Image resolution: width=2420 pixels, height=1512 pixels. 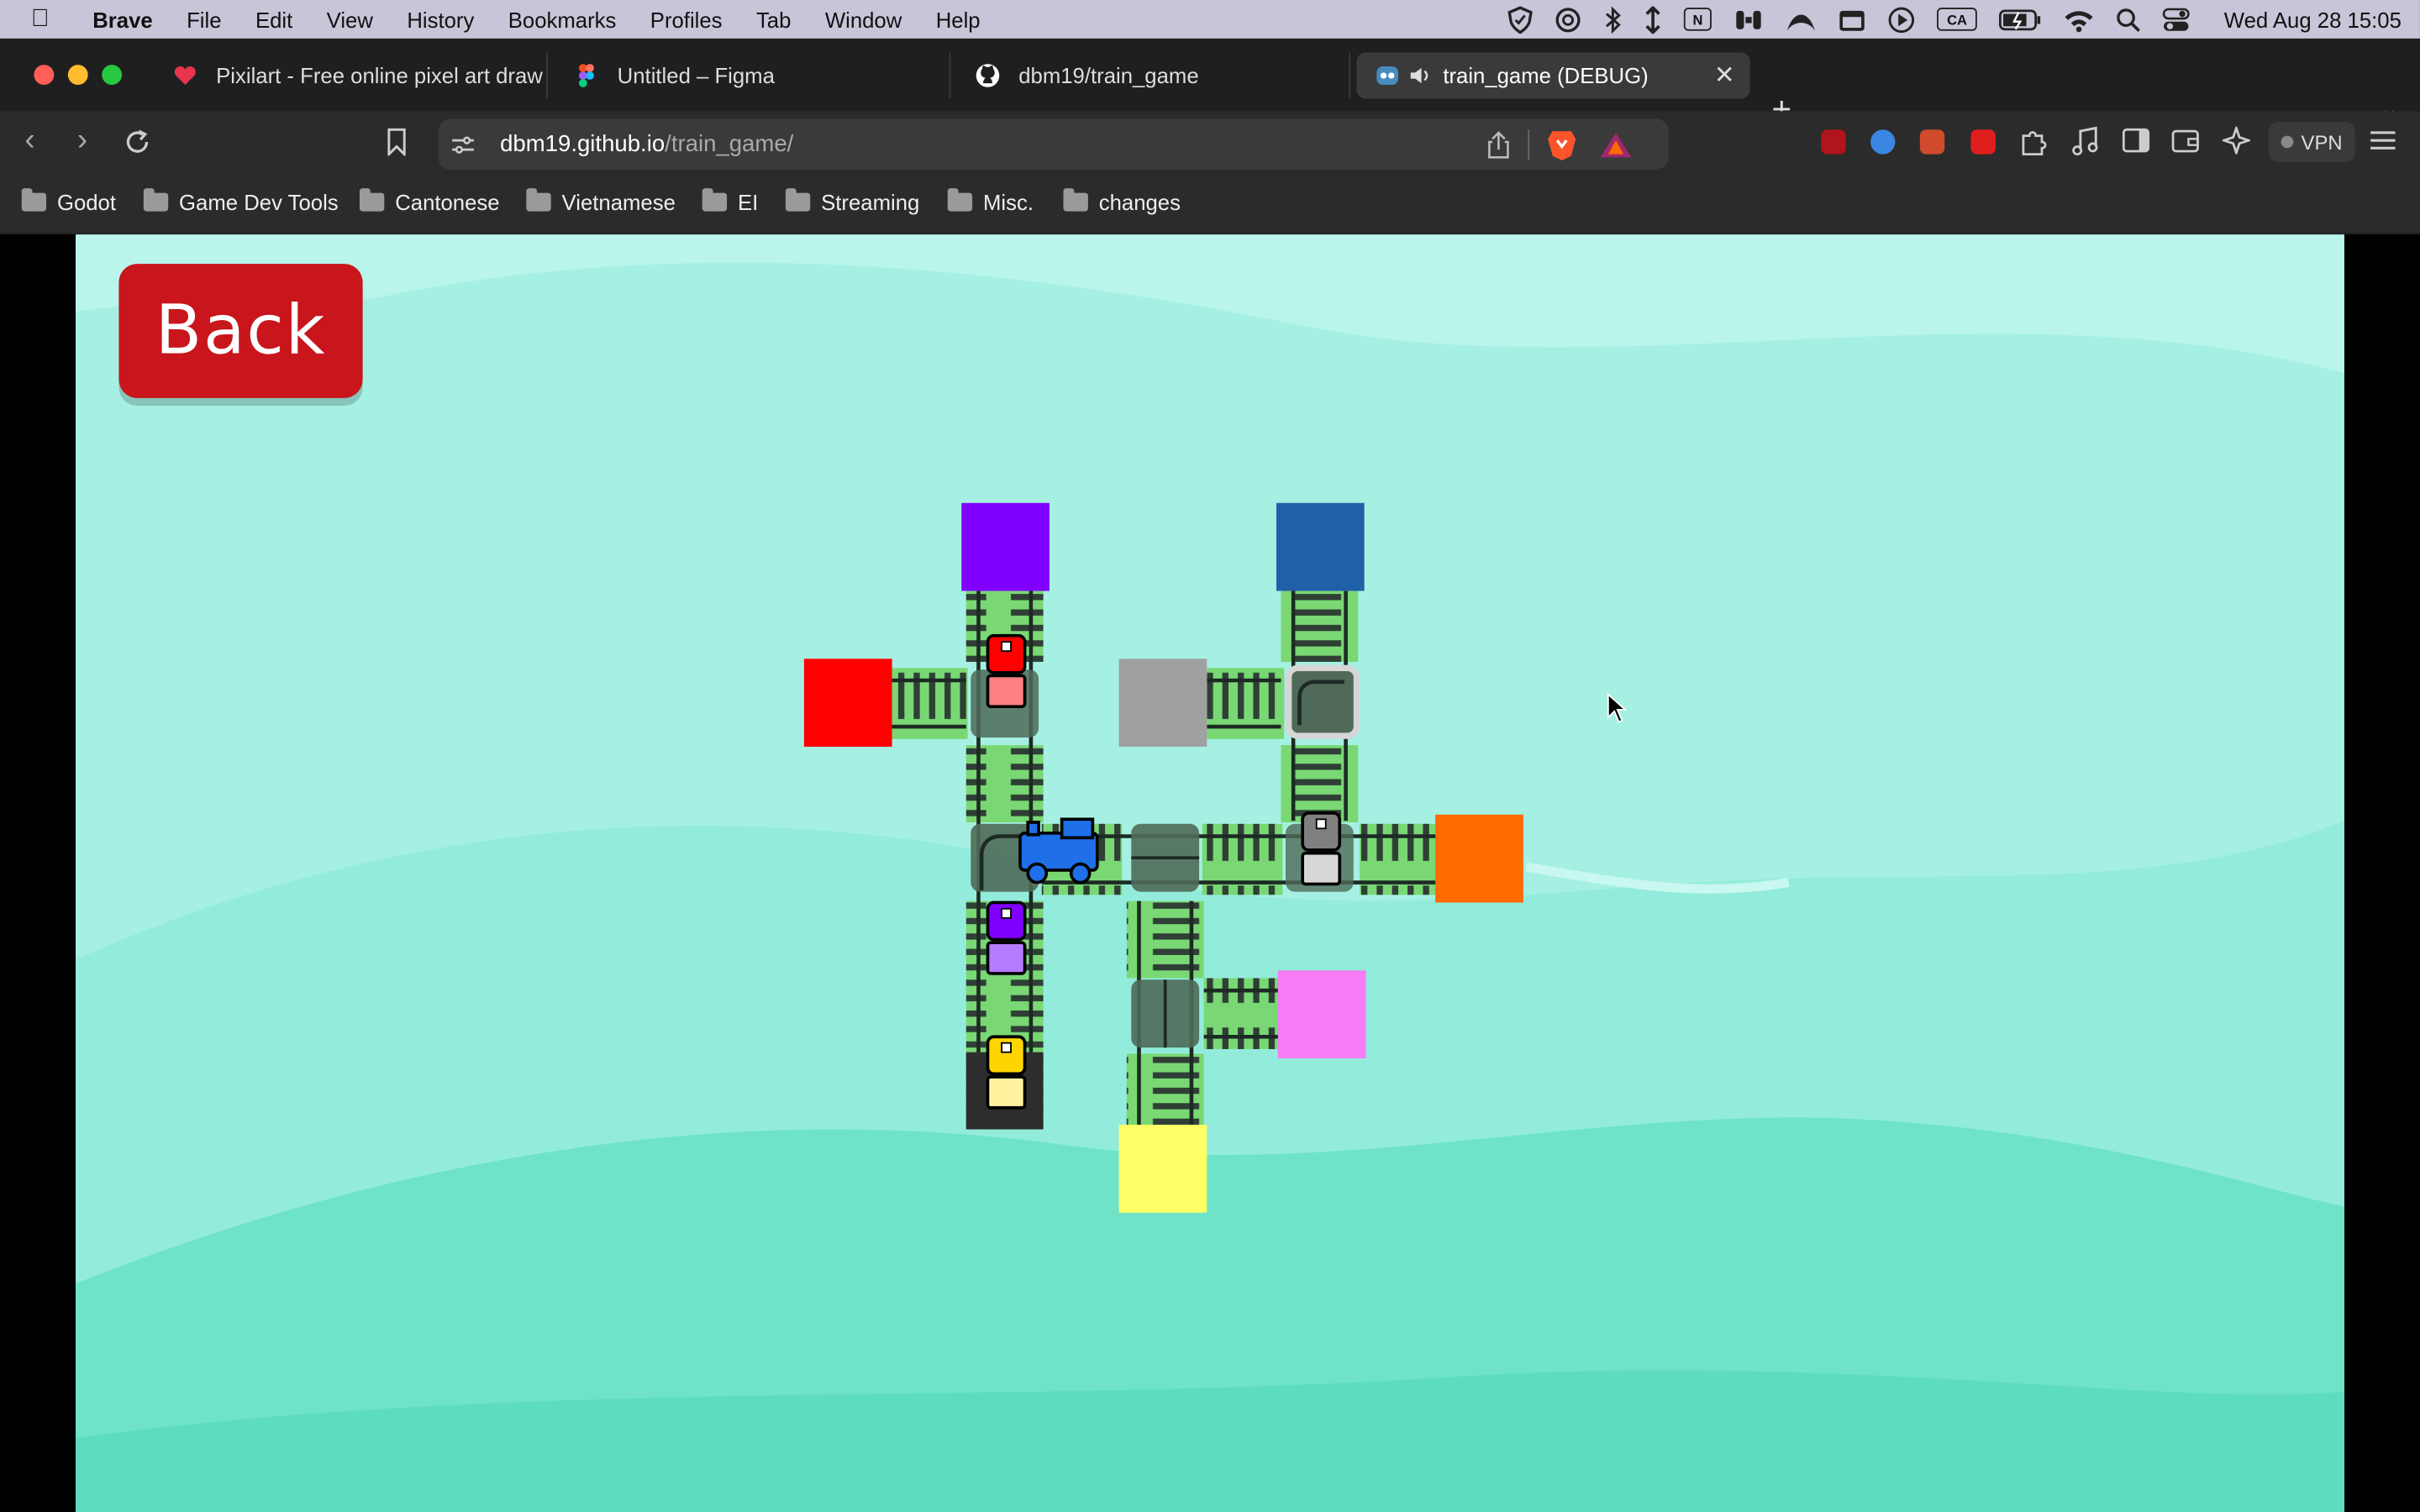 I want to click on url-text: dbm19.github.io/train_game/, so click(x=646, y=144).